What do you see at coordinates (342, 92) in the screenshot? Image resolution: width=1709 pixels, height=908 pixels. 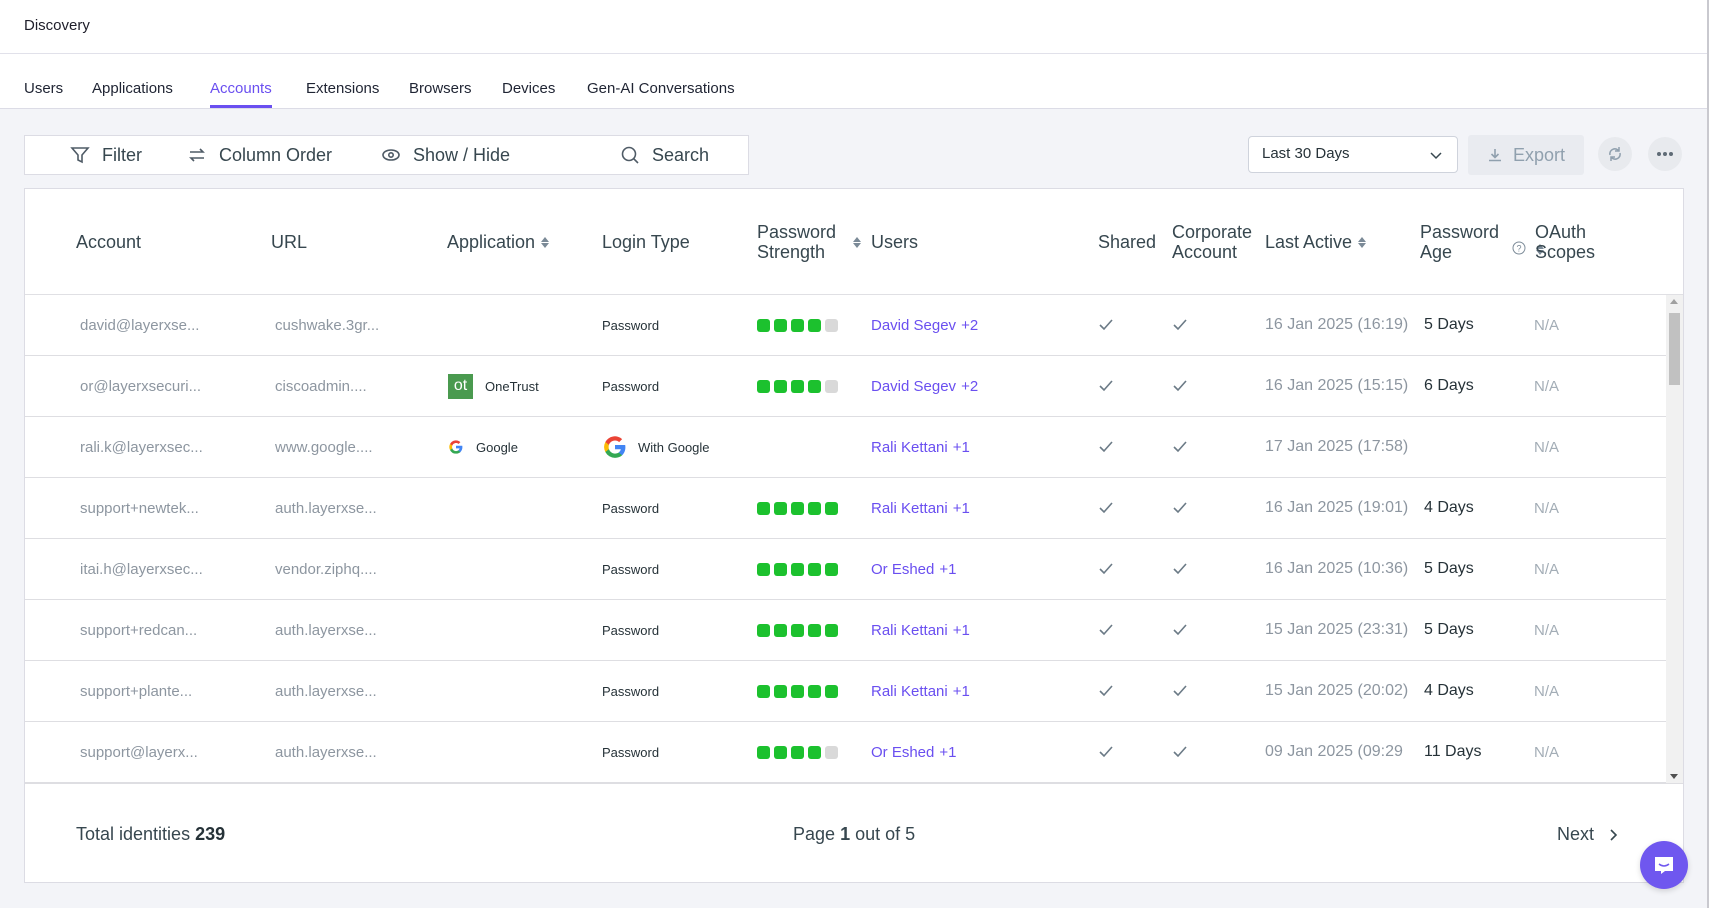 I see `tab-extensions: Extensions` at bounding box center [342, 92].